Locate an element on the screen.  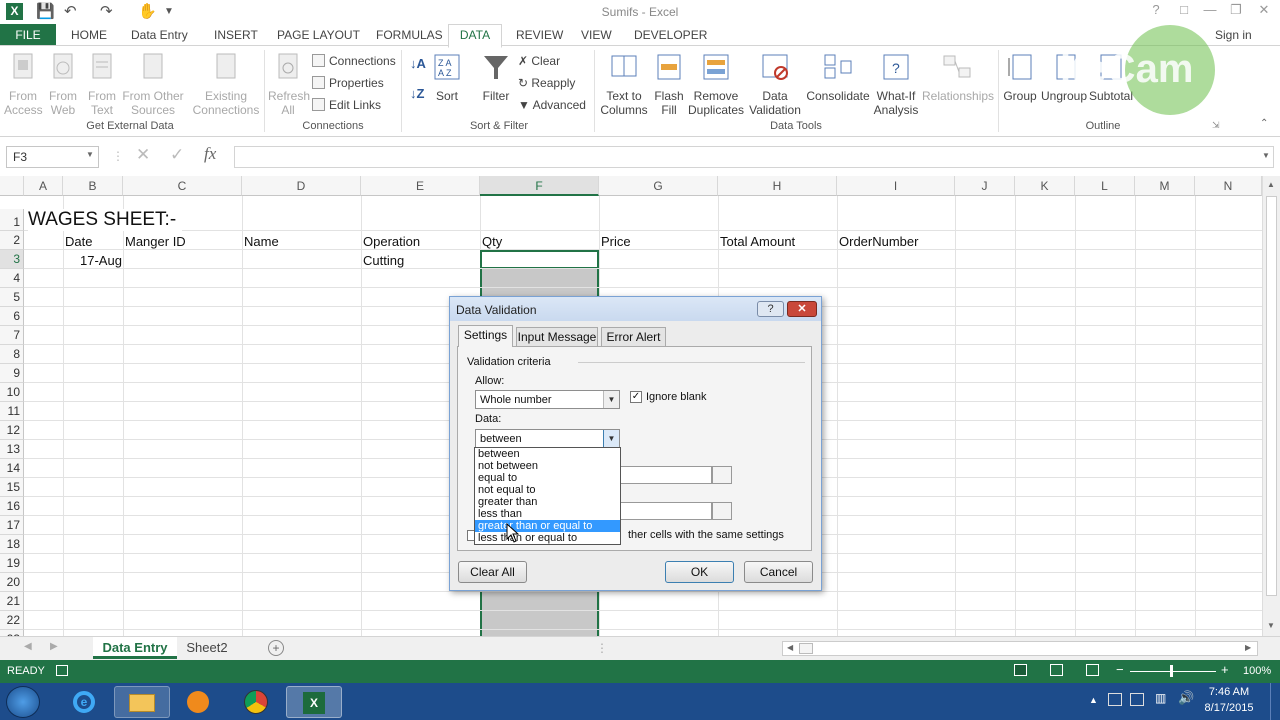
show-hidden-icons-icon: ▲ is located at coordinates (1093, 700).